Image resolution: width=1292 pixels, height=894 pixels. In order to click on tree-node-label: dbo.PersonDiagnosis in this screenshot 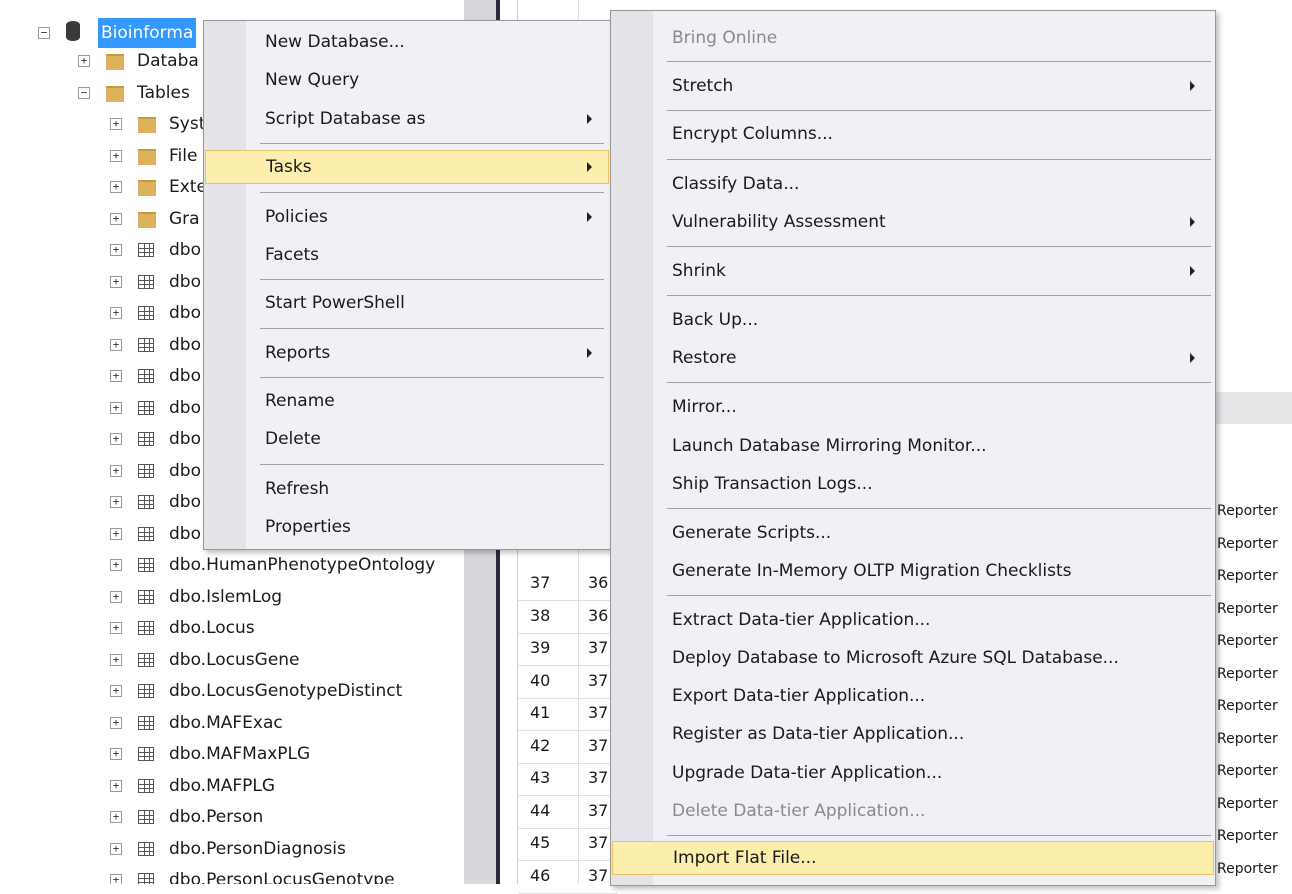, I will do `click(257, 848)`.